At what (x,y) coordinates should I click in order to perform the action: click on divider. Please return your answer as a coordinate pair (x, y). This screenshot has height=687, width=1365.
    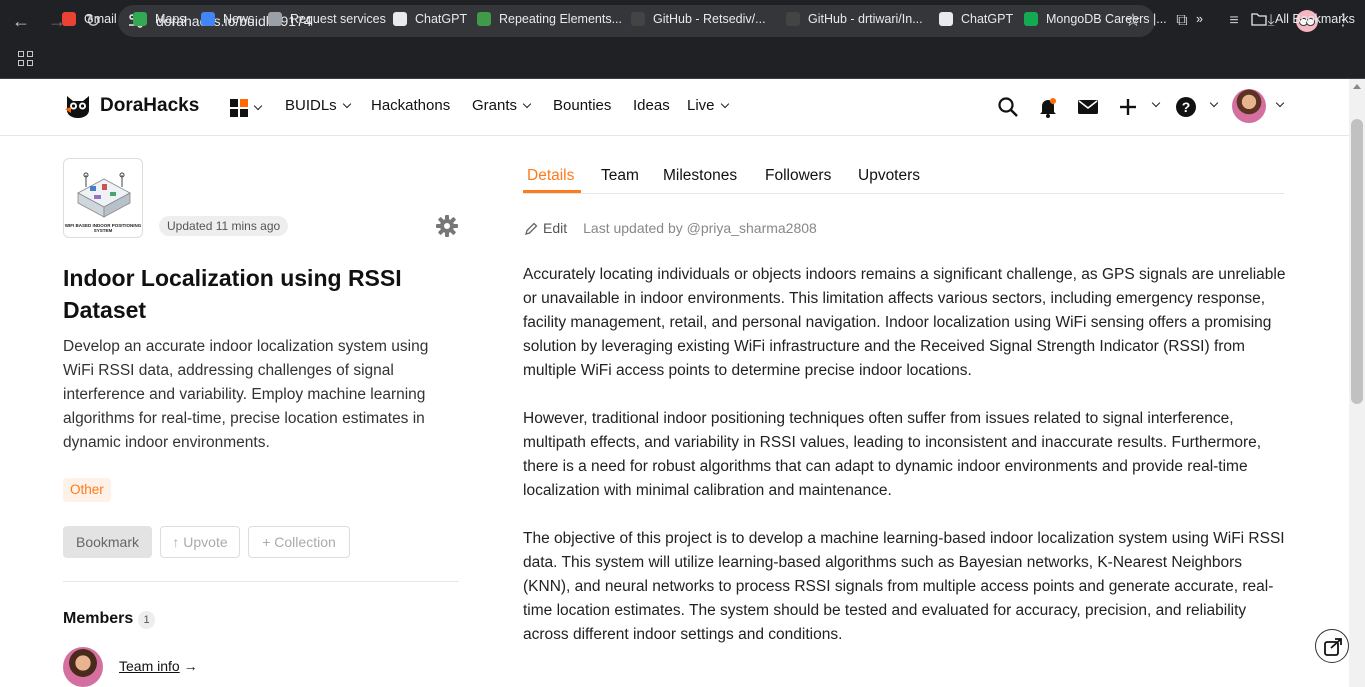
    Looking at the image, I should click on (261, 581).